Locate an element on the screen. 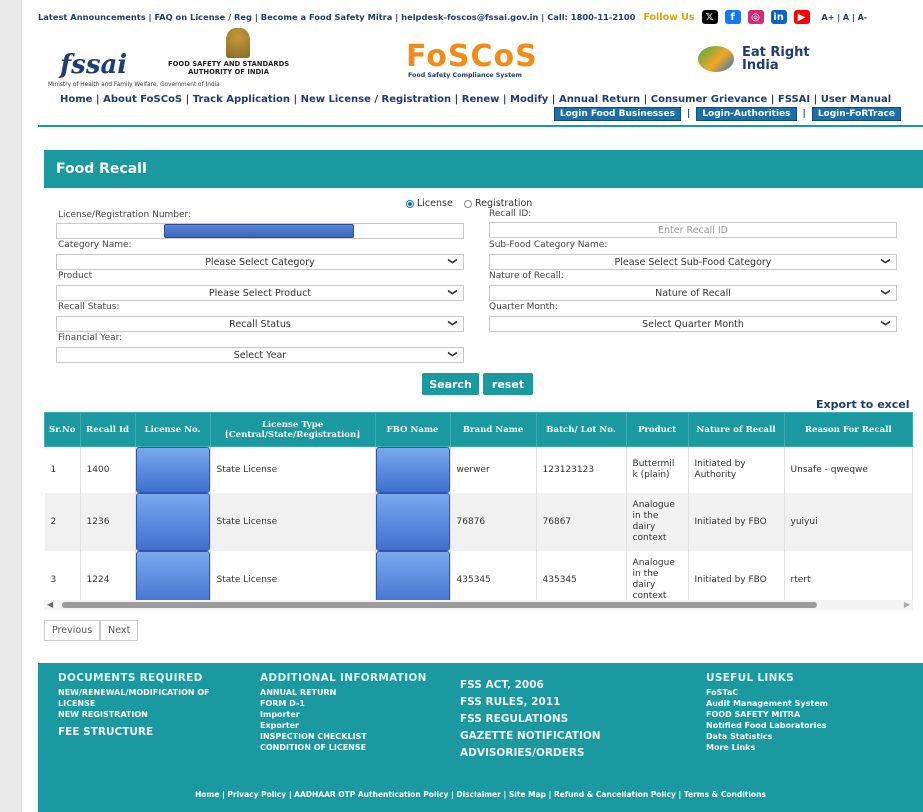  footer-link: NEW/RENEWAL/MODIFICATION OF LICENSE is located at coordinates (153, 698).